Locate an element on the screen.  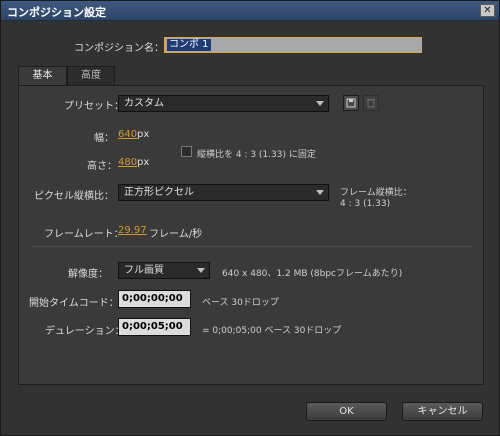
trash-icon is located at coordinates (371, 103).